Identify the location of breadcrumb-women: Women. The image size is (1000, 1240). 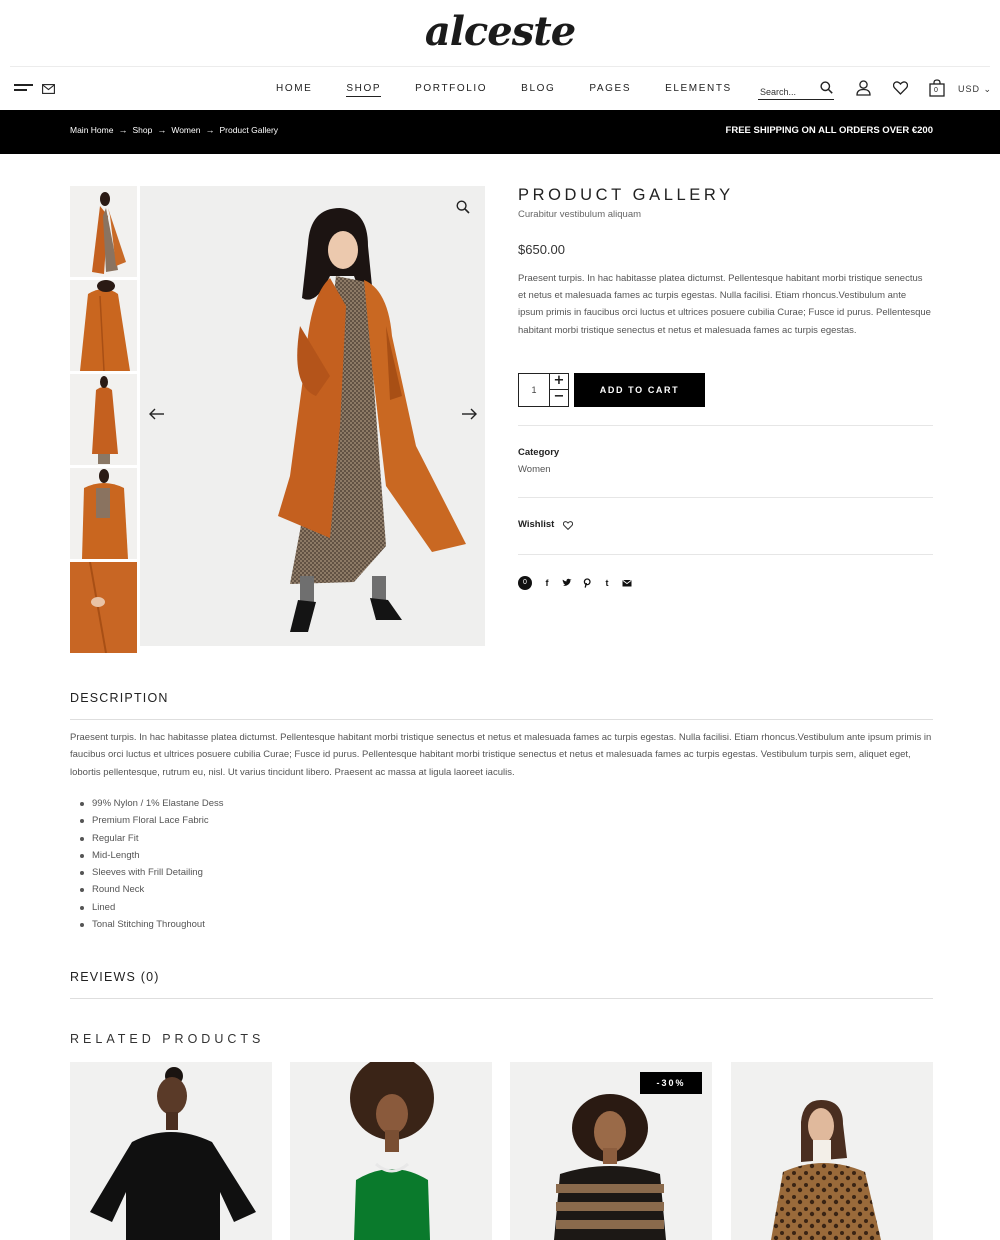
(185, 130).